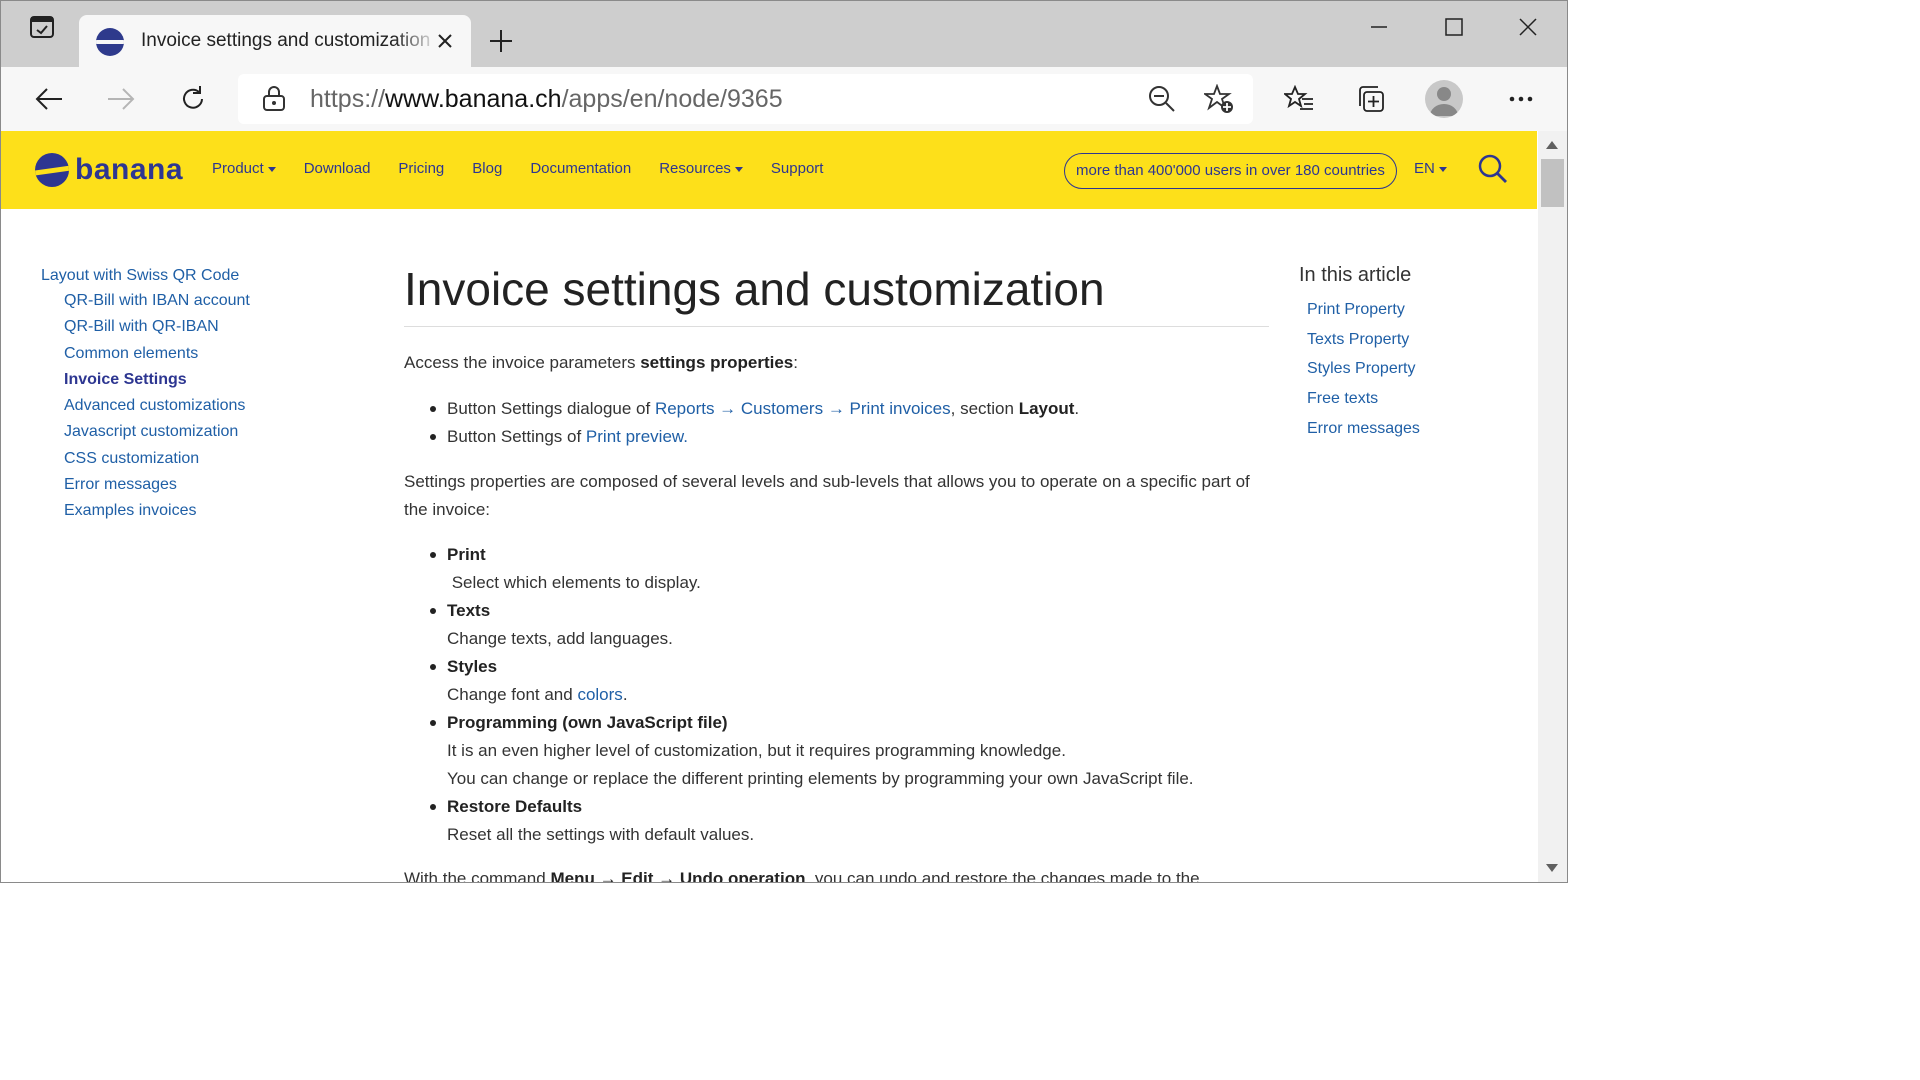 Image resolution: width=1920 pixels, height=1080 pixels. Describe the element at coordinates (1409, 403) in the screenshot. I see `toc-item-free-texts: Free texts` at that location.